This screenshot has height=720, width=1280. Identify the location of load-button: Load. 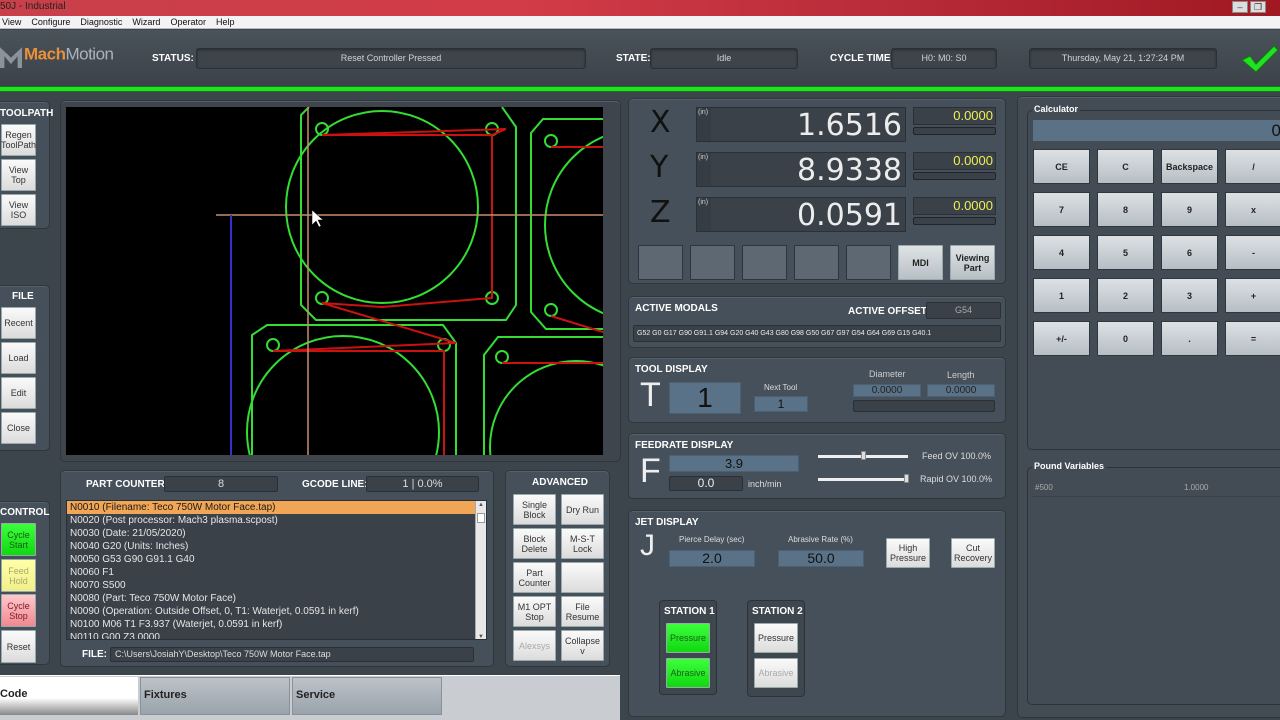
(18, 358).